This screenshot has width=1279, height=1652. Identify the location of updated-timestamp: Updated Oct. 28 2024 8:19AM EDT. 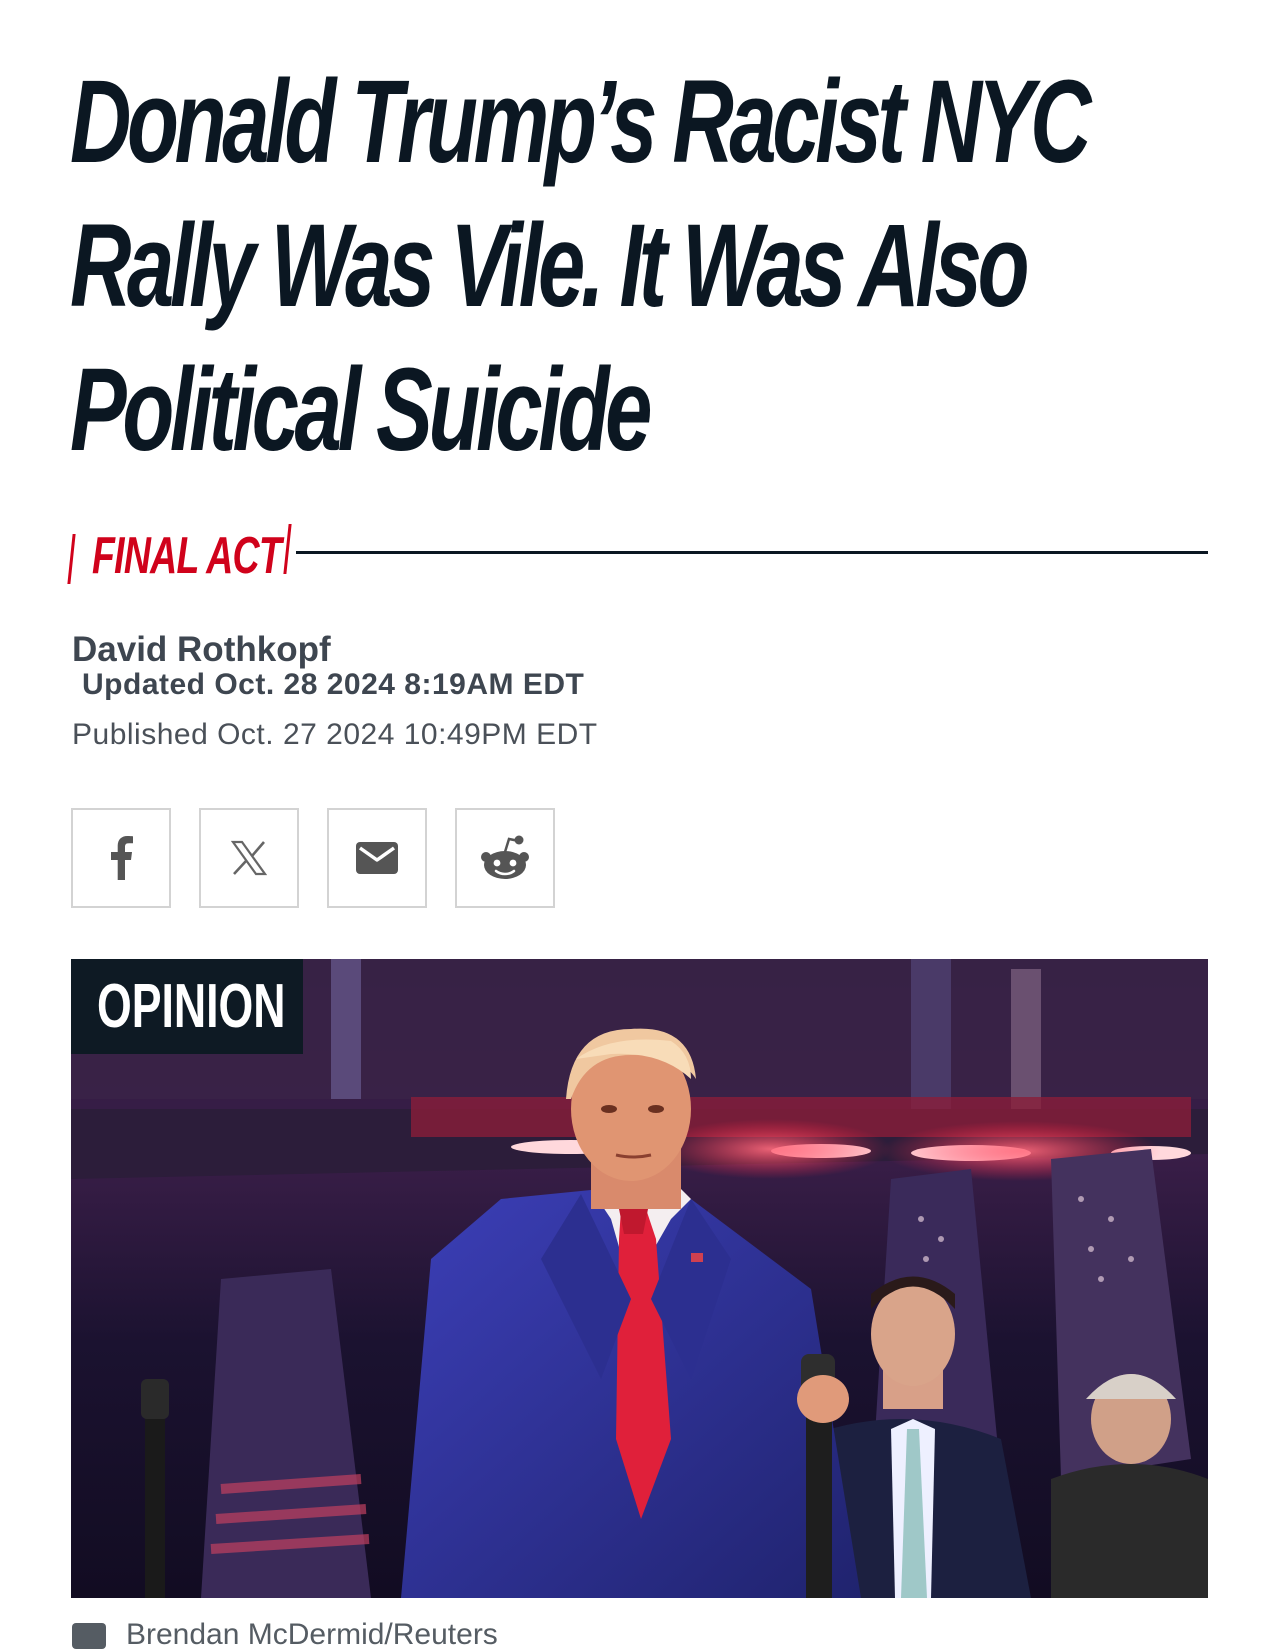
(333, 684).